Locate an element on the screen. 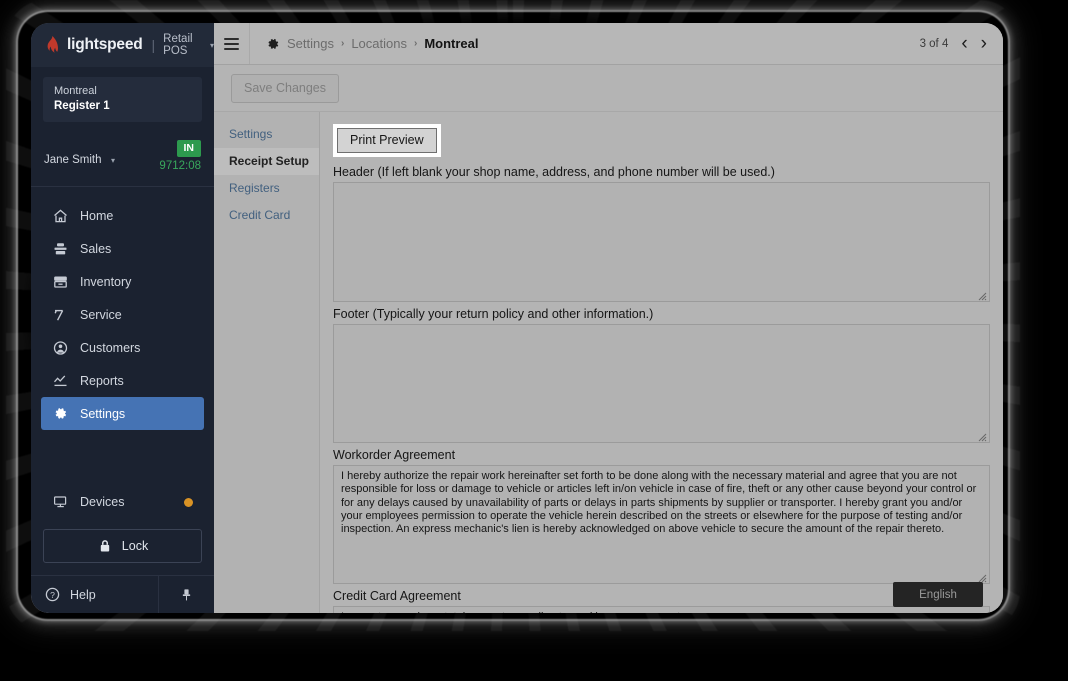 This screenshot has height=681, width=1068. pin-icon is located at coordinates (187, 595).